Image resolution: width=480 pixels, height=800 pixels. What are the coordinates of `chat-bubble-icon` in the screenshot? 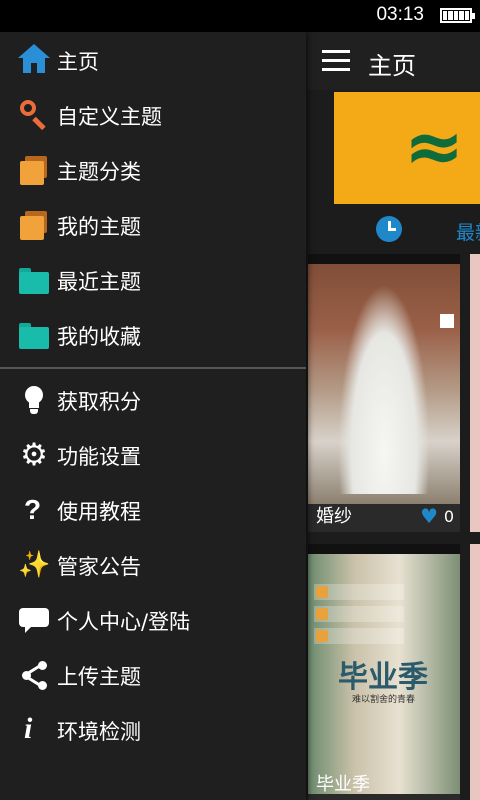 It's located at (34, 620).